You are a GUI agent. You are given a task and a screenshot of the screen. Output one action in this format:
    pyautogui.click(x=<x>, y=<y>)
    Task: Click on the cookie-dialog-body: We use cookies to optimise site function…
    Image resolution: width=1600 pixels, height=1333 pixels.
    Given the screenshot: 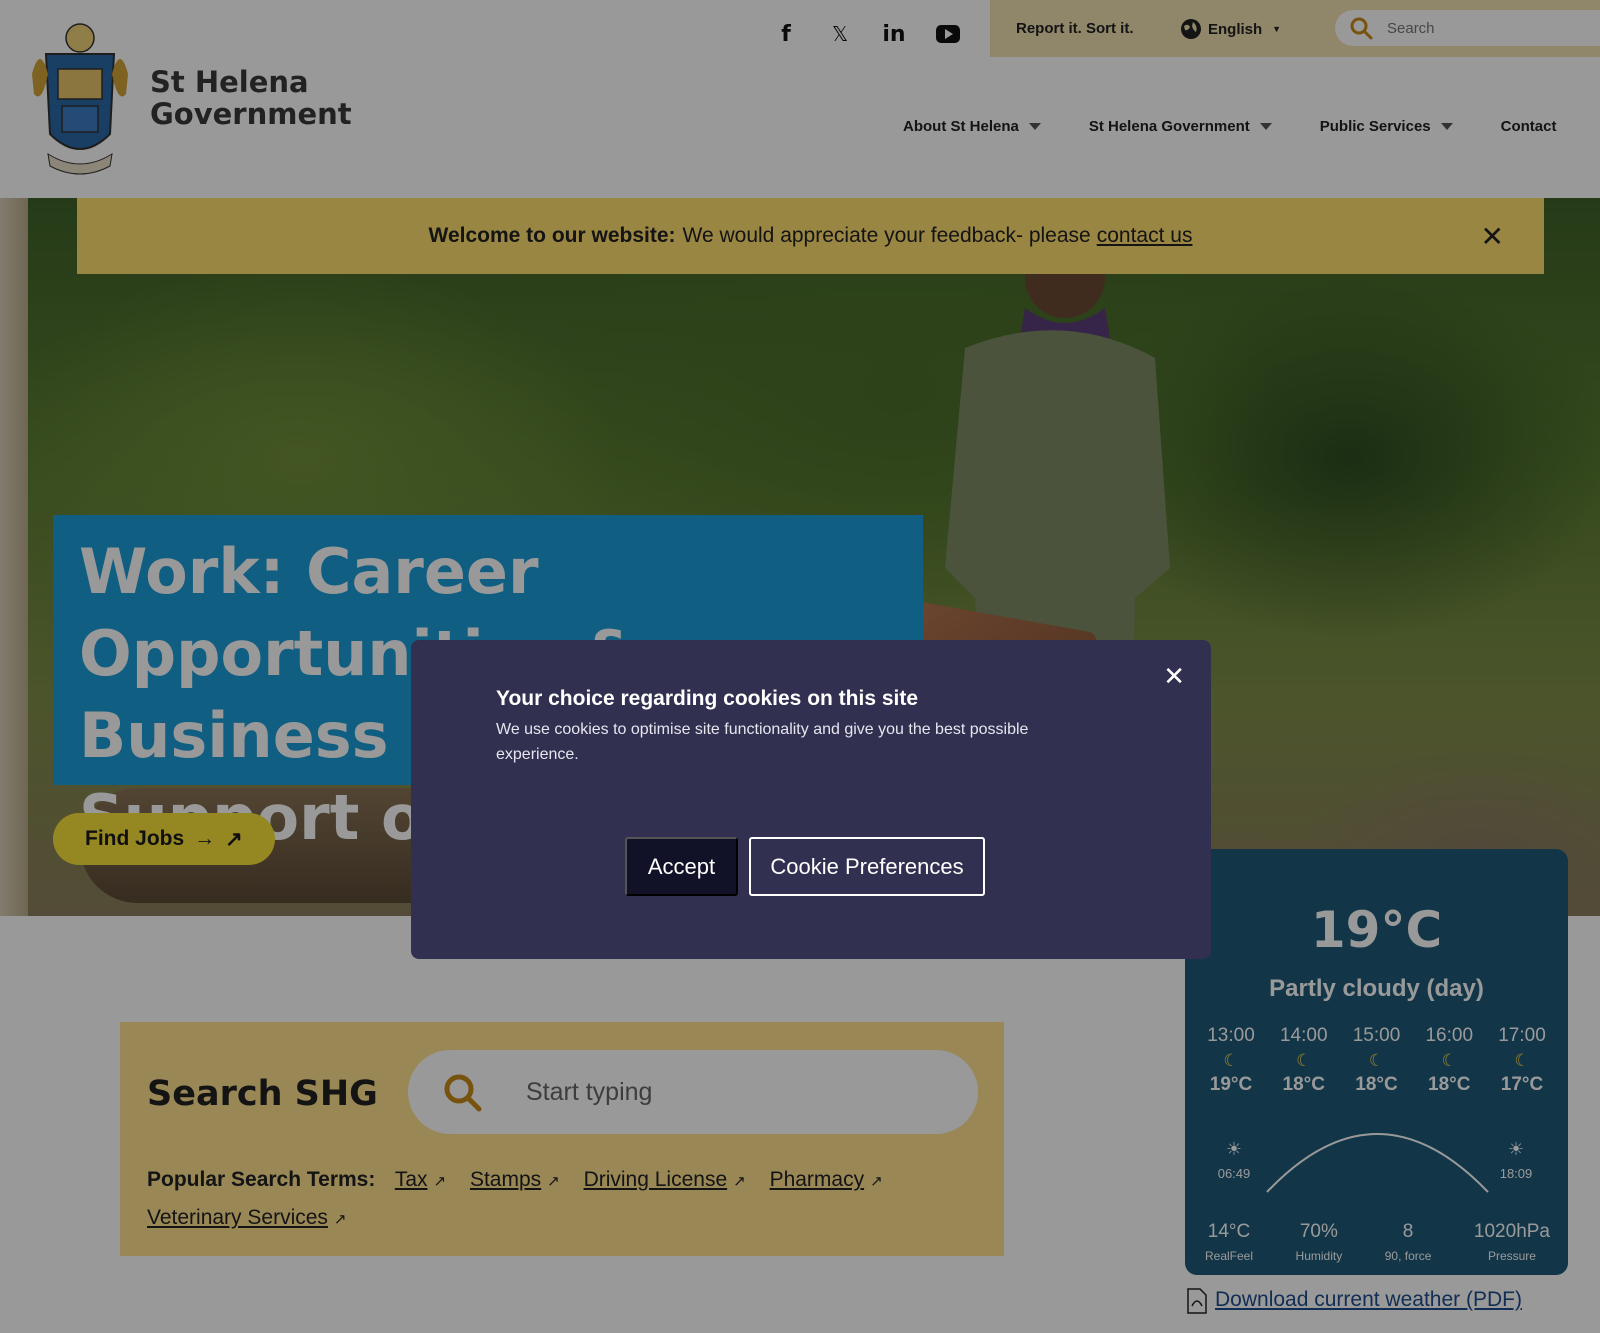 What is the action you would take?
    pyautogui.click(x=762, y=742)
    